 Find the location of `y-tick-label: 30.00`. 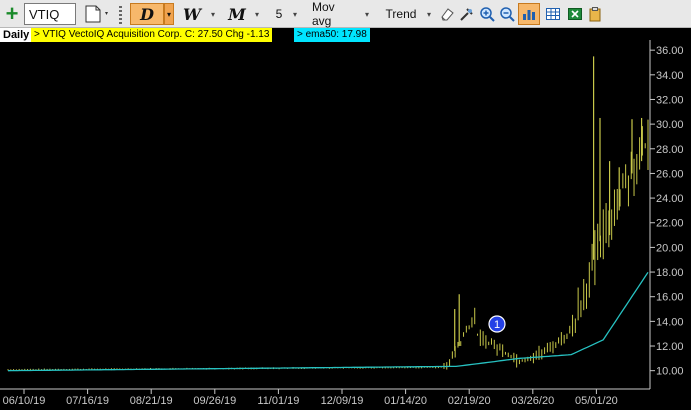

y-tick-label: 30.00 is located at coordinates (670, 125).